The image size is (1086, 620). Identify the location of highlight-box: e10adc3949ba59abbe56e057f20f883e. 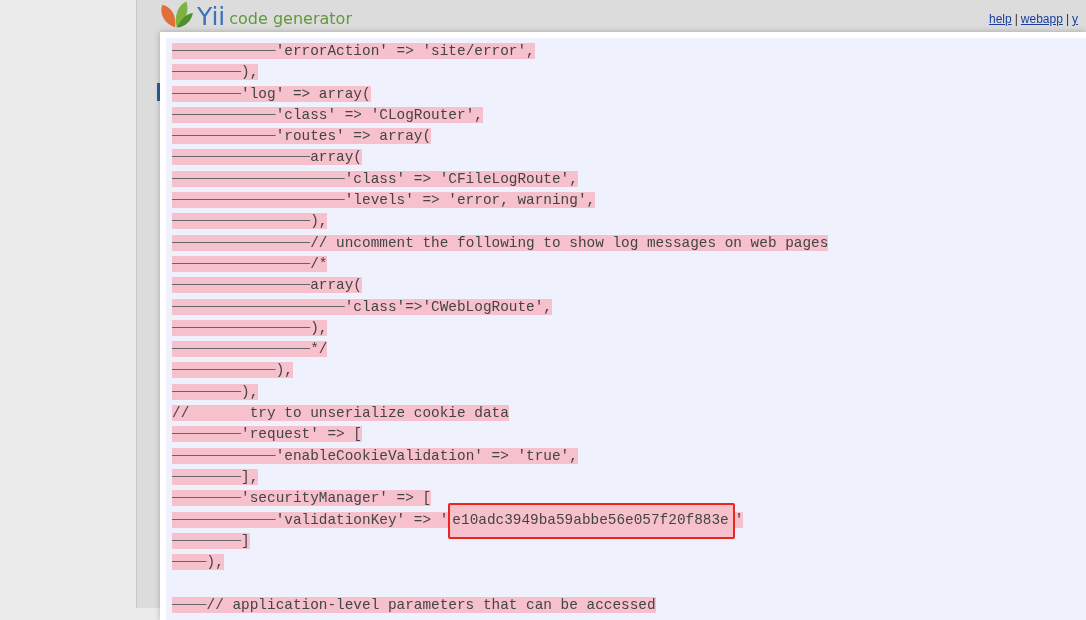
(591, 520).